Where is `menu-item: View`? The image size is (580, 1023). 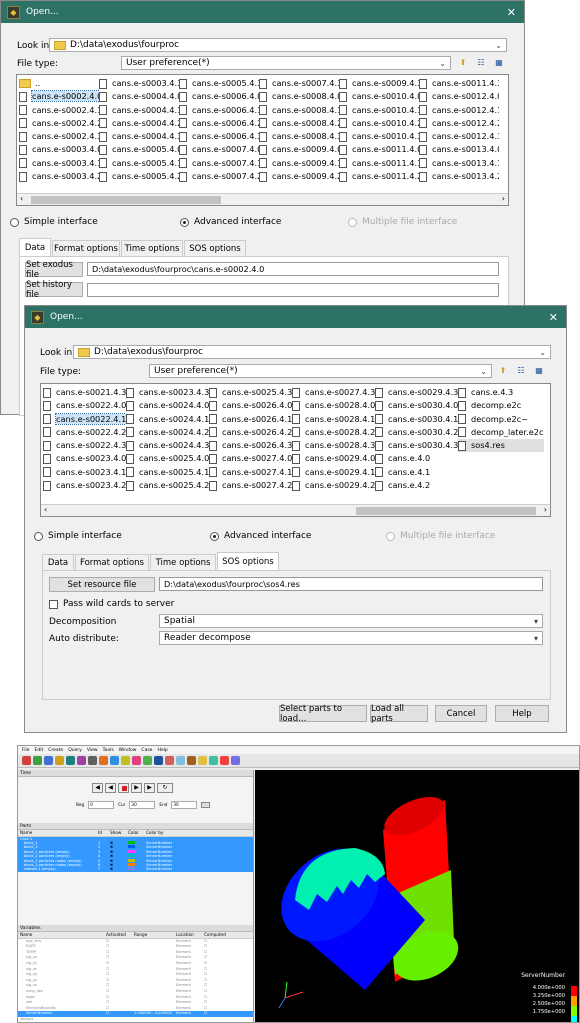 menu-item: View is located at coordinates (92, 750).